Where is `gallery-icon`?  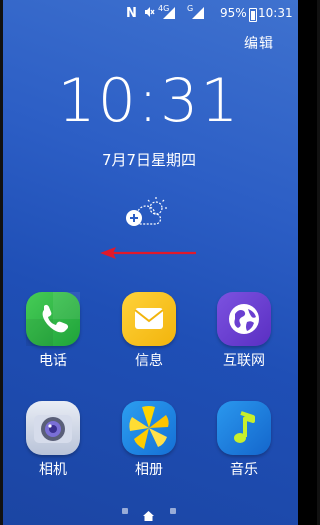
gallery-icon is located at coordinates (149, 428).